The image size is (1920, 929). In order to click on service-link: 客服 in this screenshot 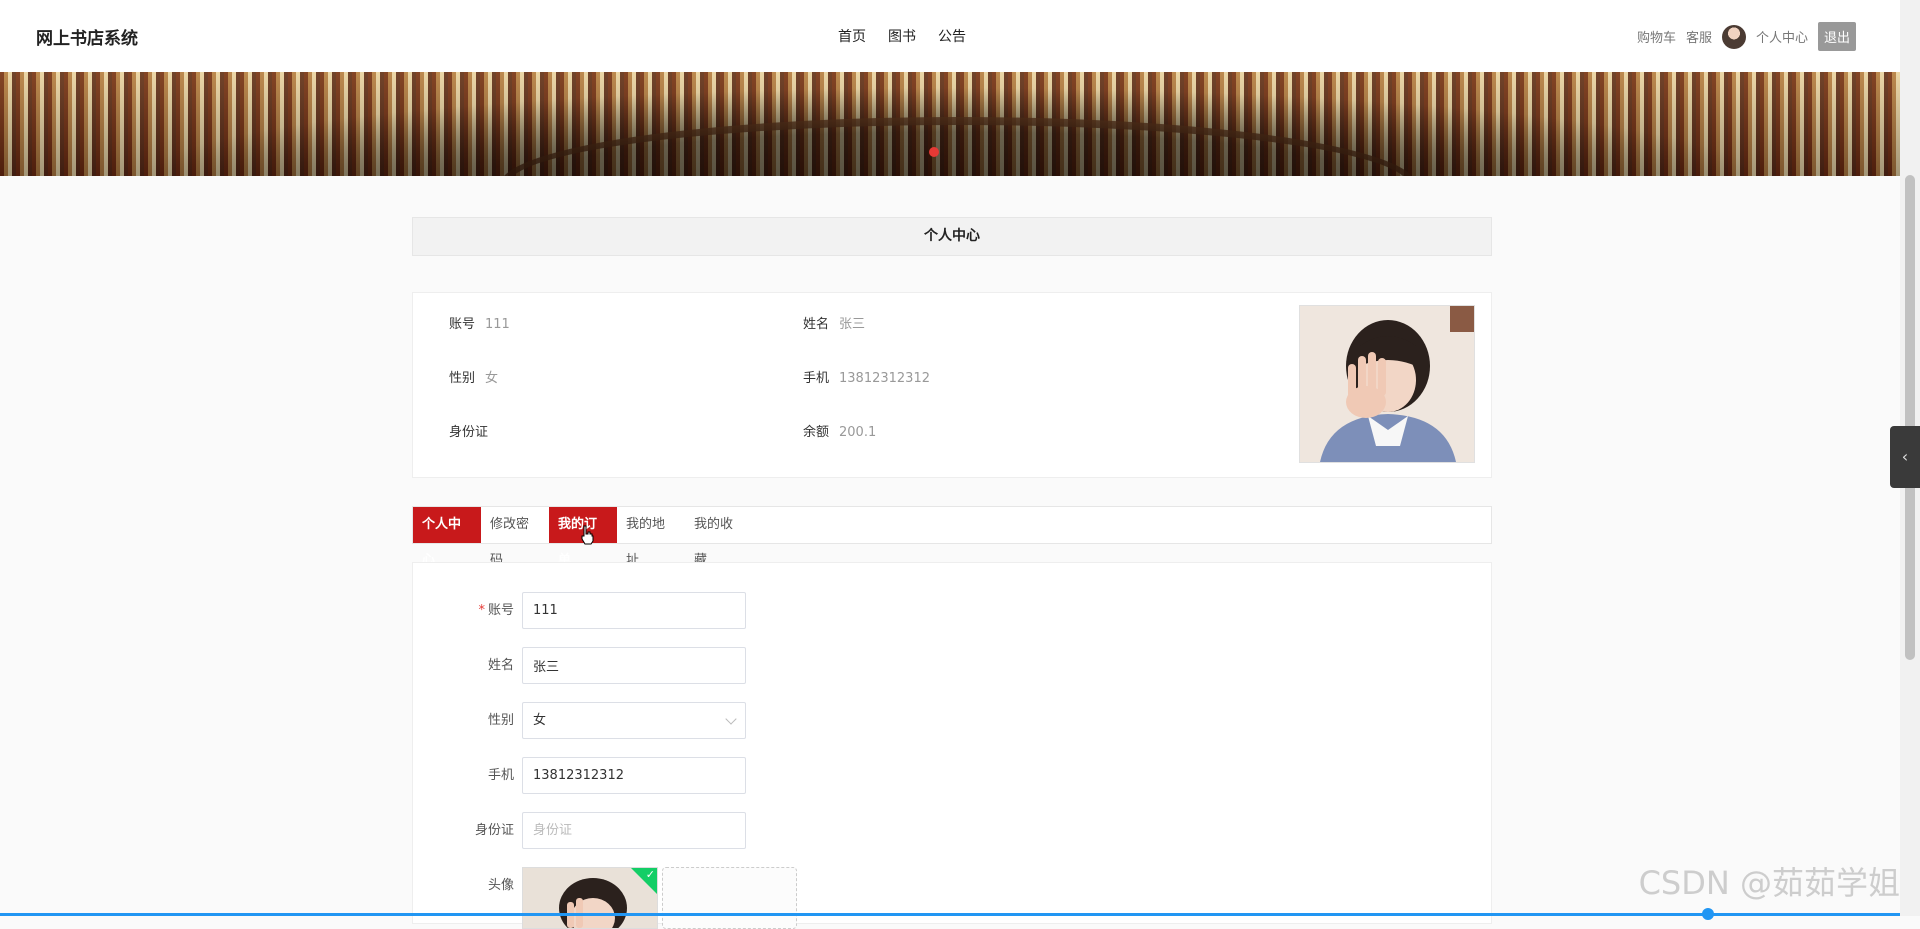, I will do `click(1699, 36)`.